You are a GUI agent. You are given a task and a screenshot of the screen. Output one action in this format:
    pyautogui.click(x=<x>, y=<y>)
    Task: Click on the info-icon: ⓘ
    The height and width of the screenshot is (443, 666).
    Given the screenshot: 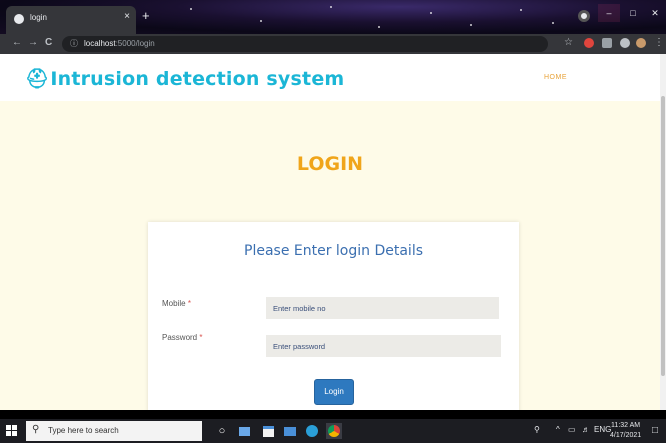 What is the action you would take?
    pyautogui.click(x=74, y=43)
    